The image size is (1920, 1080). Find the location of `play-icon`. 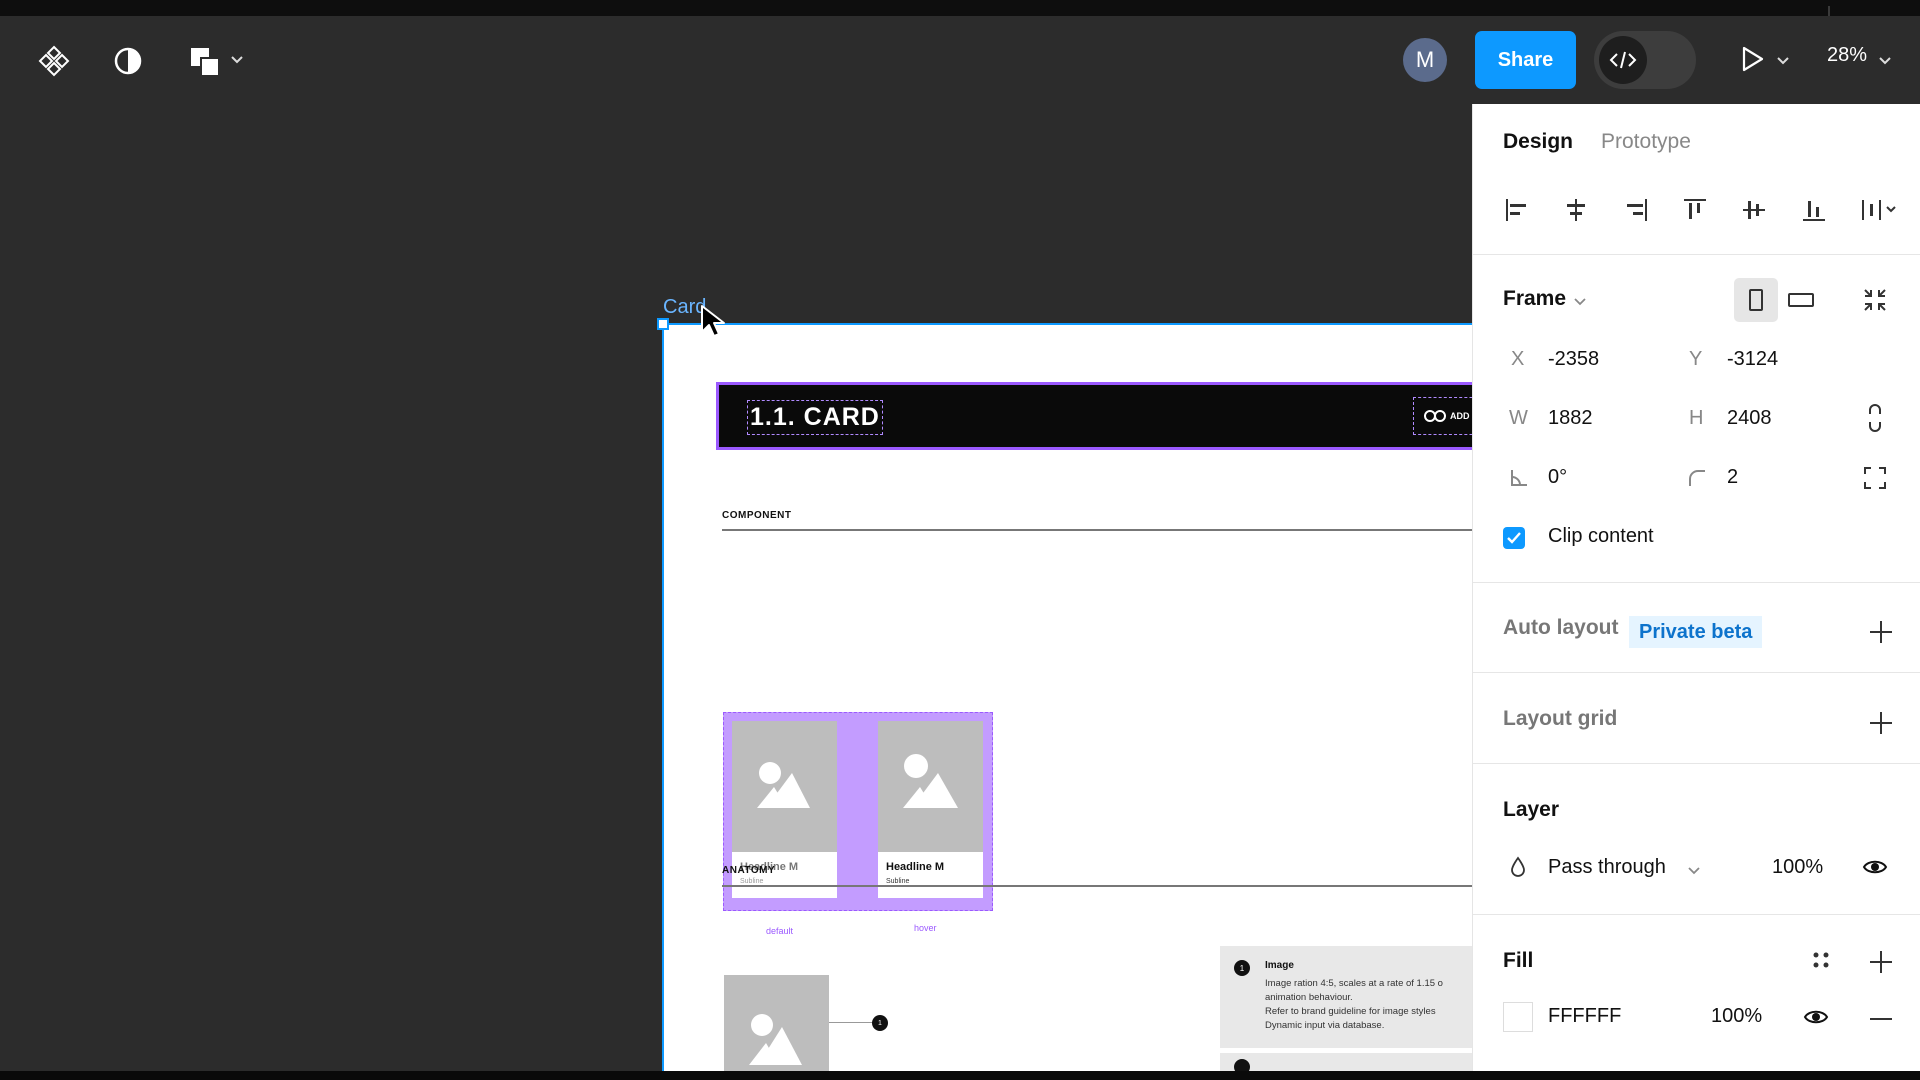

play-icon is located at coordinates (1753, 59).